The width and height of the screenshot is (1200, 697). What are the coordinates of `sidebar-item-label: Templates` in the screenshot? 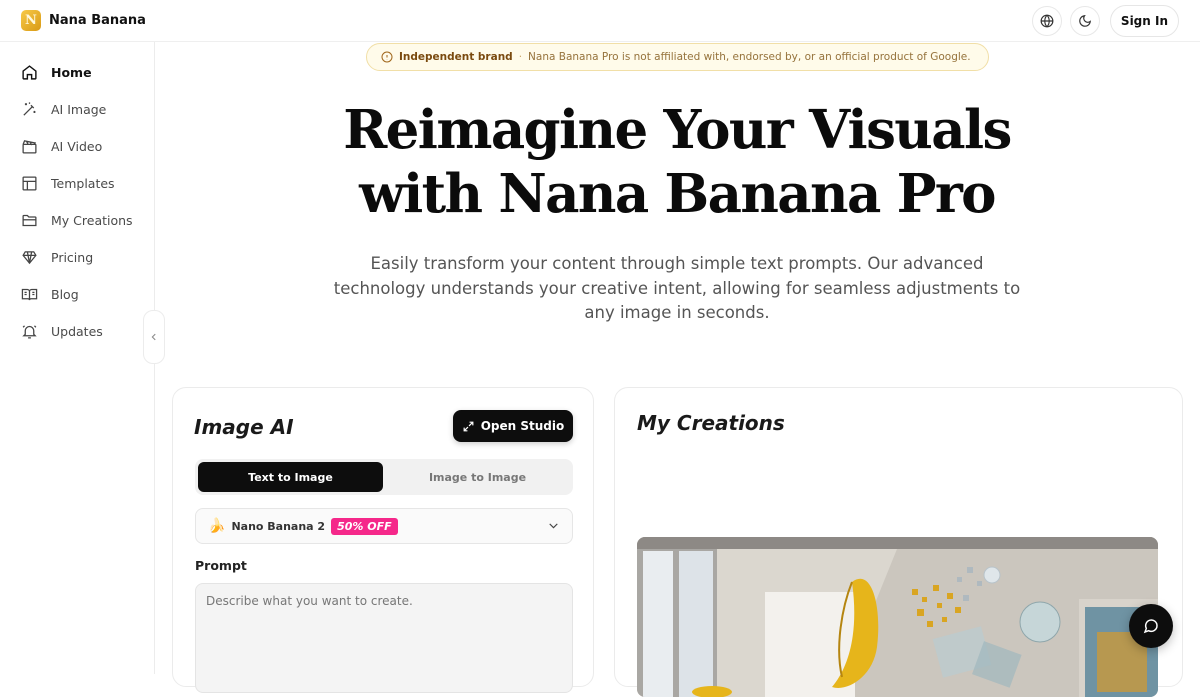 It's located at (83, 183).